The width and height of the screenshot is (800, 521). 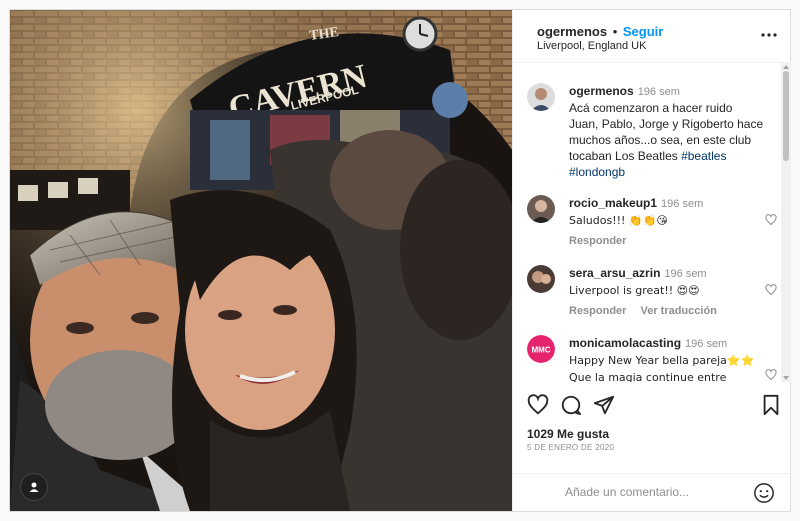 I want to click on comments-scrollbar, so click(x=786, y=222).